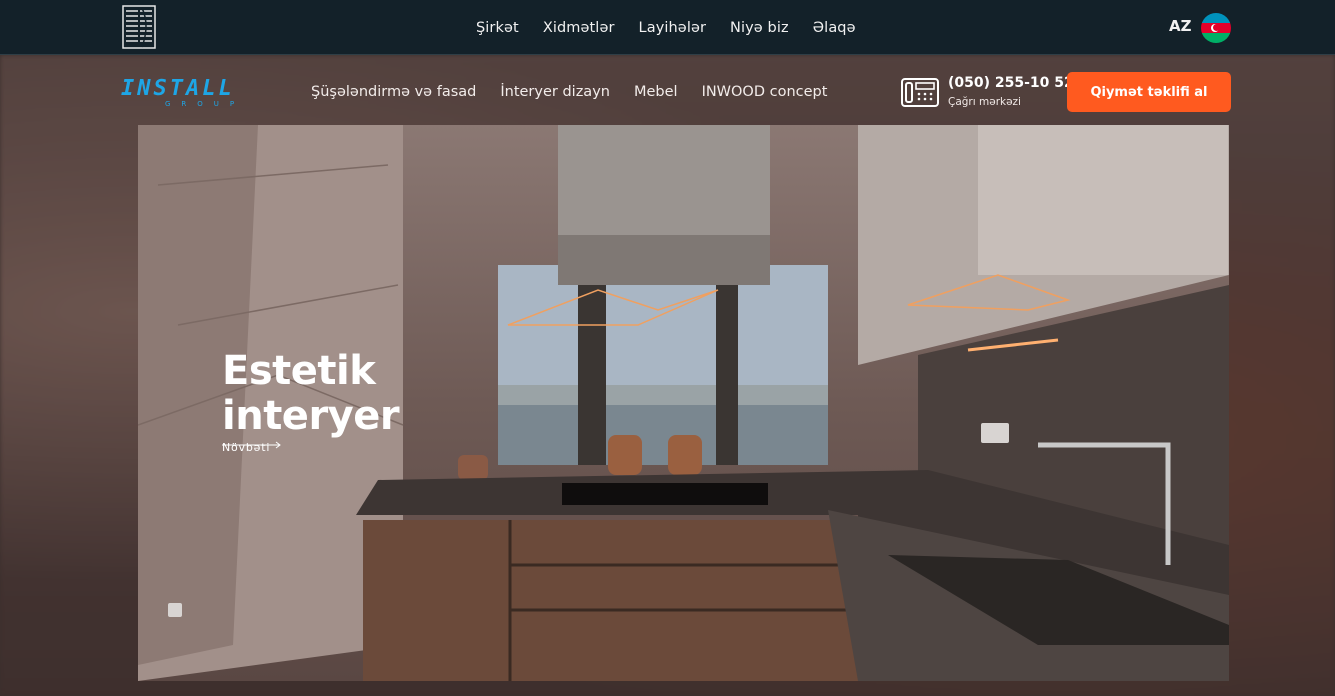  Describe the element at coordinates (1216, 28) in the screenshot. I see `azerbaijan-flag-icon` at that location.